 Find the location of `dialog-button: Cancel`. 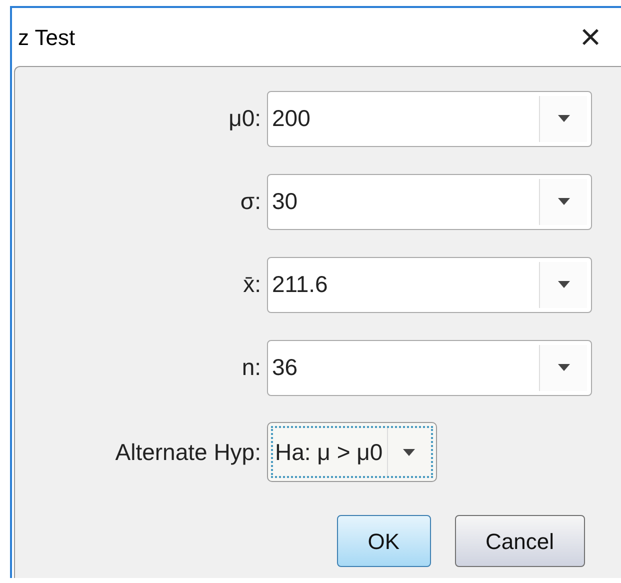

dialog-button: Cancel is located at coordinates (519, 541).